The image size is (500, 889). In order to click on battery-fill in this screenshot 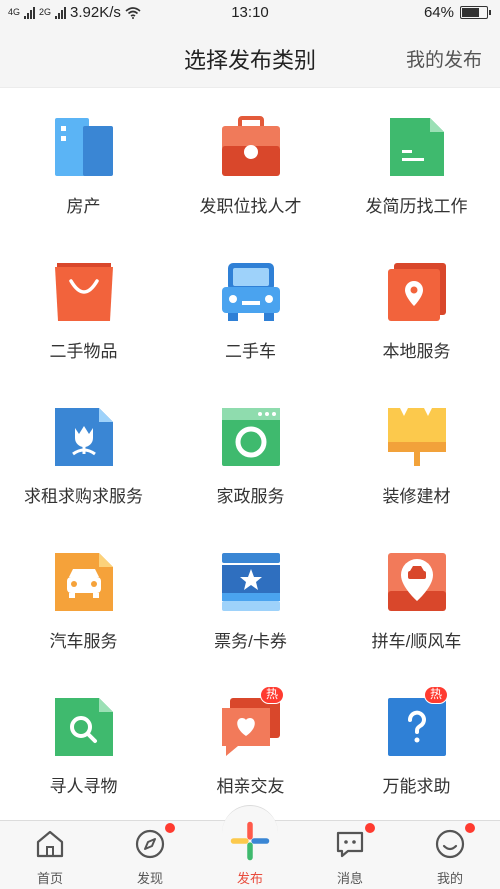, I will do `click(470, 12)`.